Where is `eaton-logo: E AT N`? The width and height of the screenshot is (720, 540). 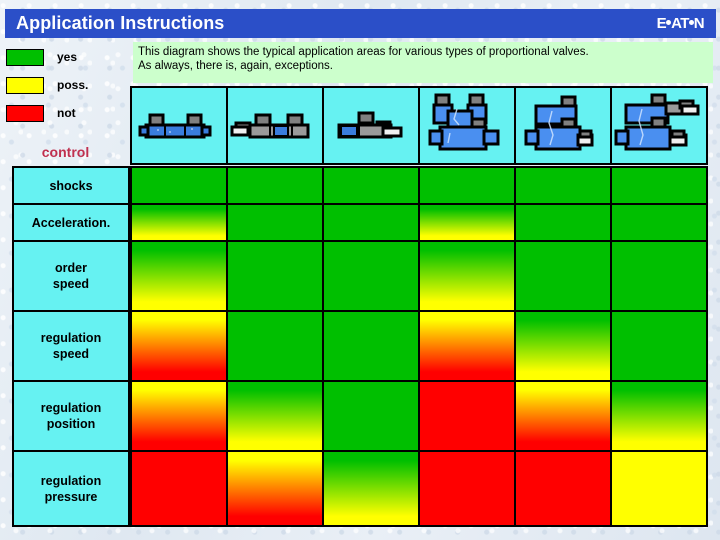 eaton-logo: E AT N is located at coordinates (680, 23).